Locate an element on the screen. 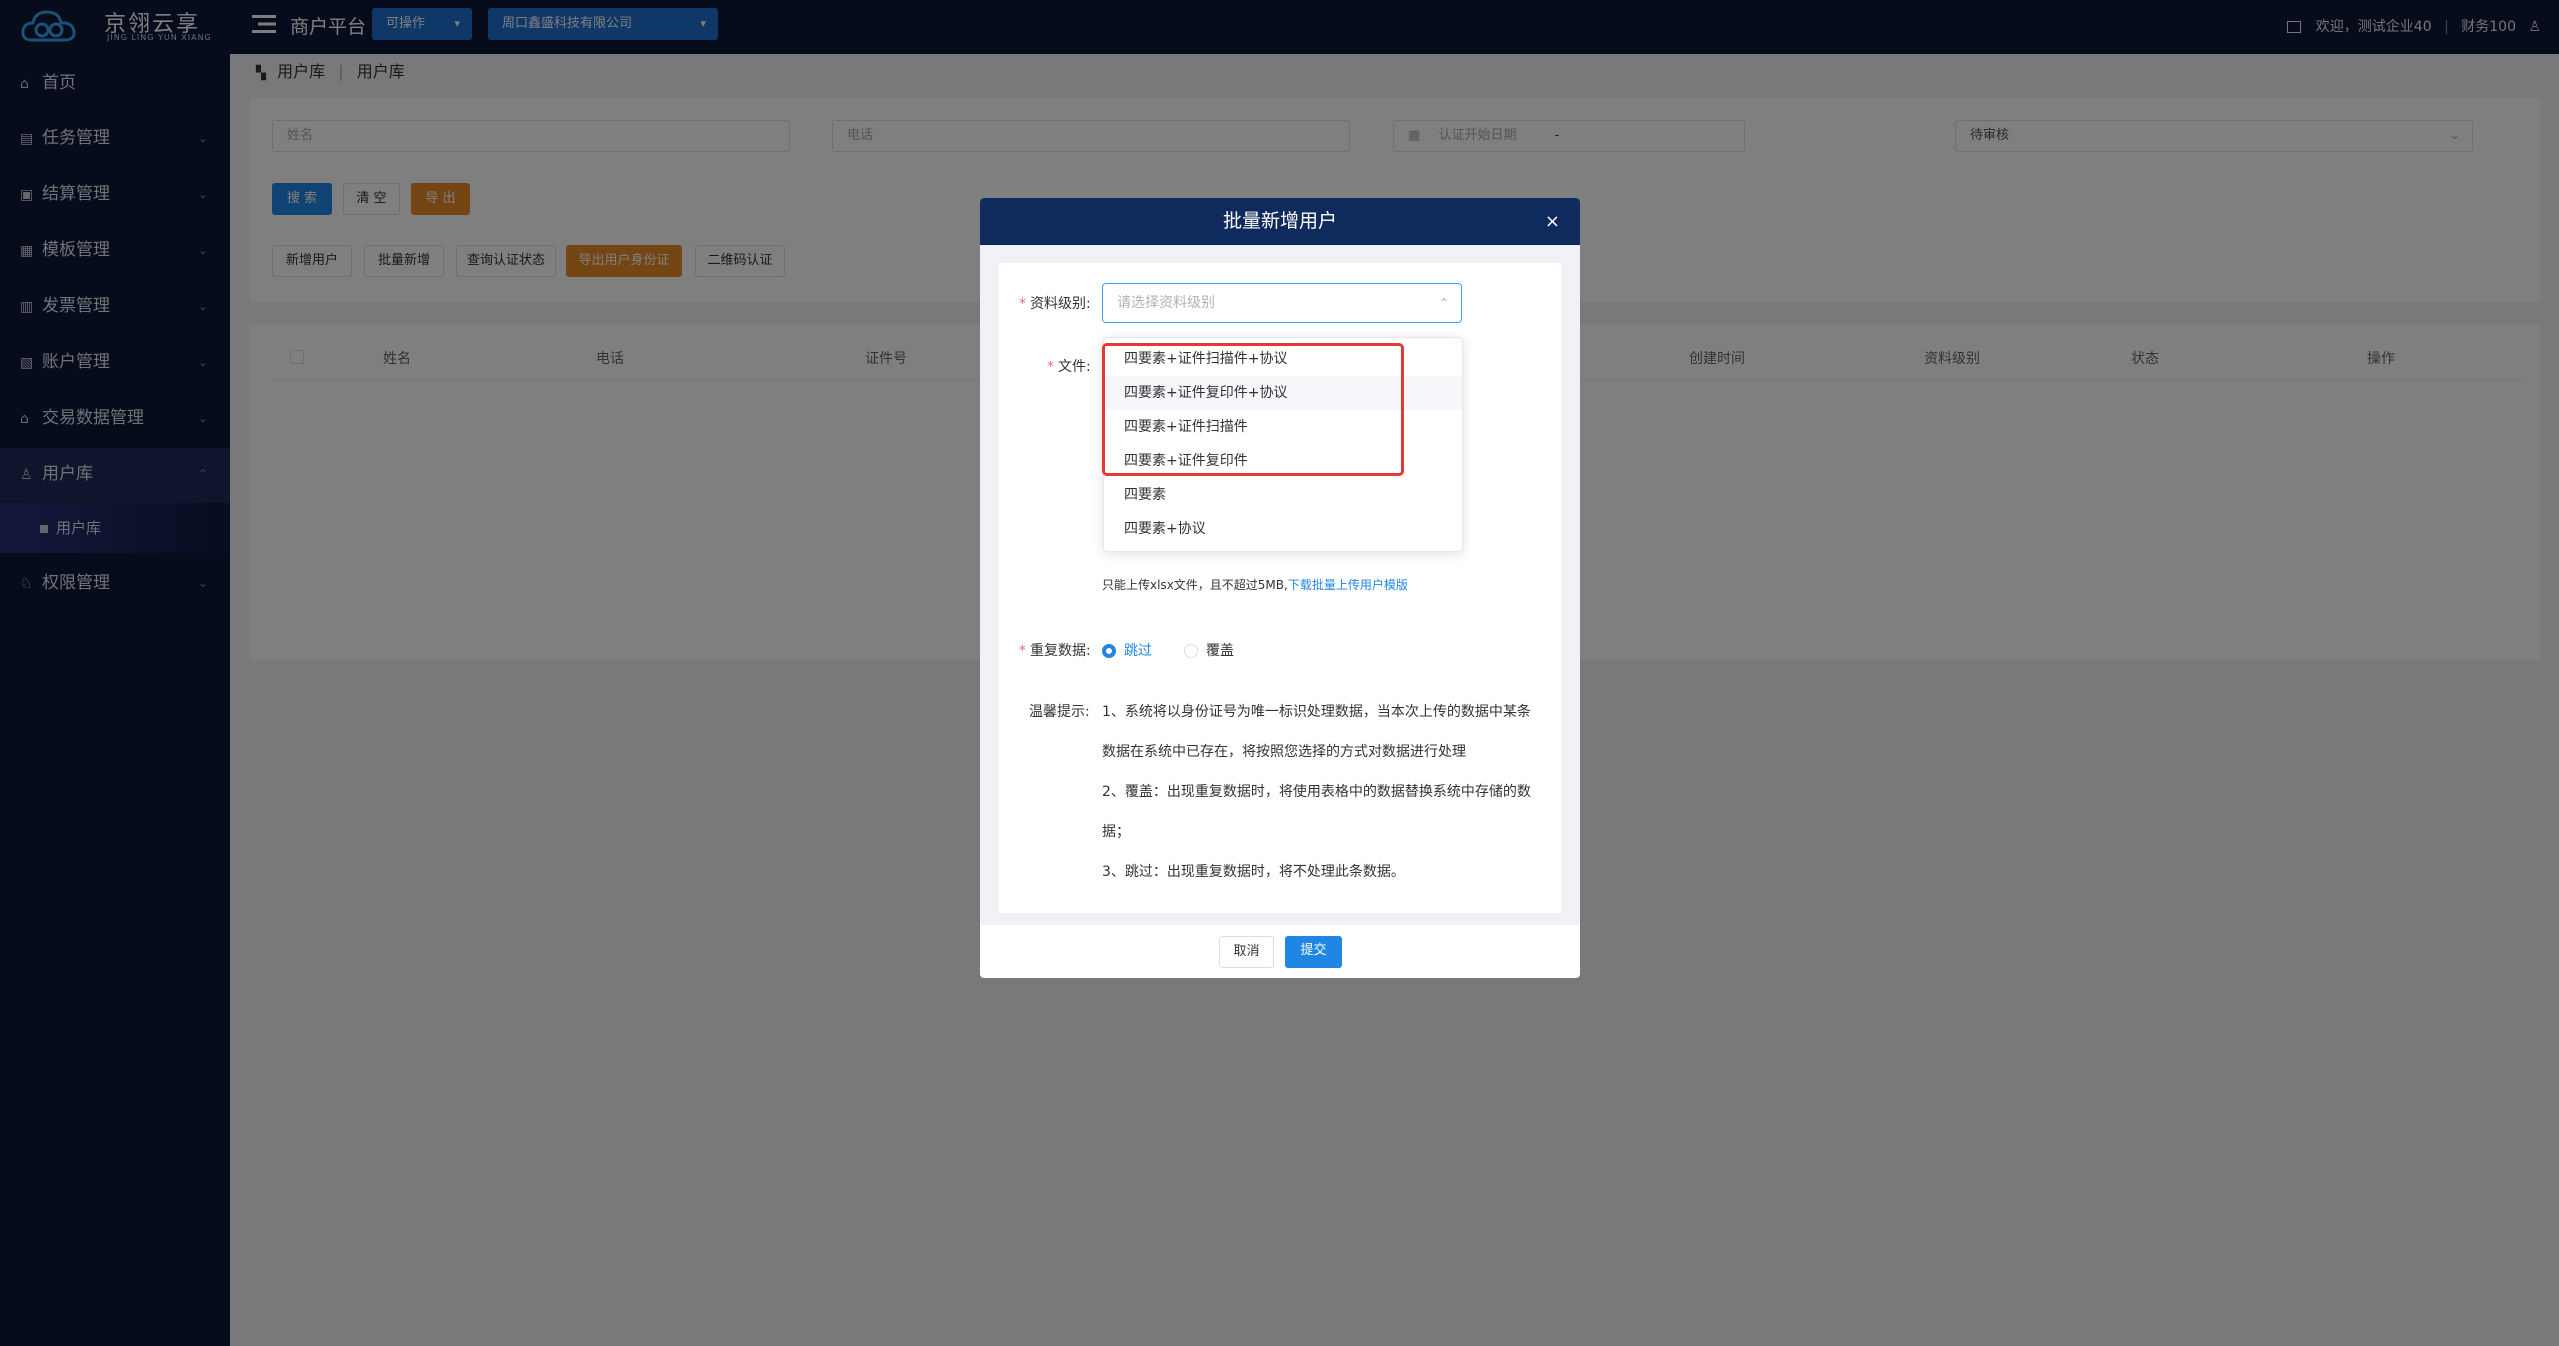  level-label: * 资料级别: is located at coordinates (1055, 304).